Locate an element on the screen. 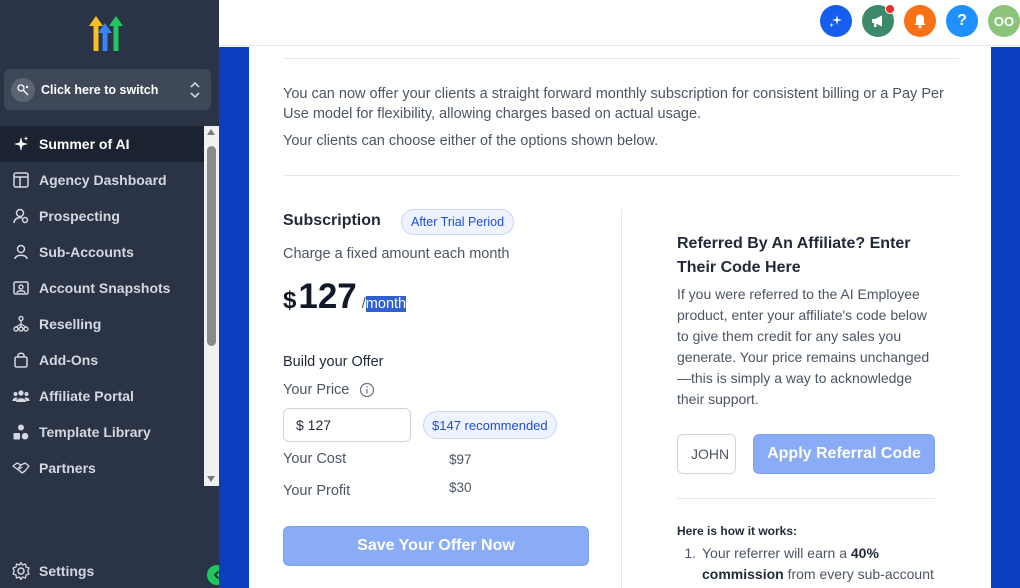 Image resolution: width=1020 pixels, height=588 pixels. megaphone-icon is located at coordinates (877, 21).